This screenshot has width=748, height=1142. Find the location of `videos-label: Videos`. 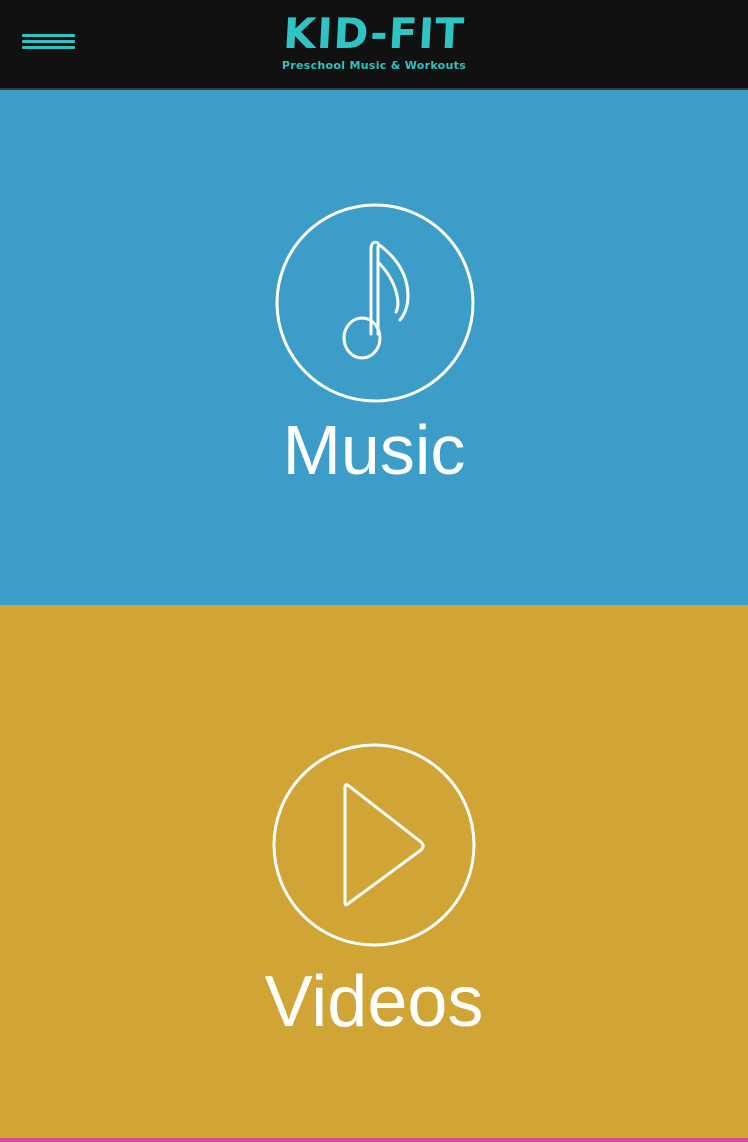

videos-label: Videos is located at coordinates (374, 1002).